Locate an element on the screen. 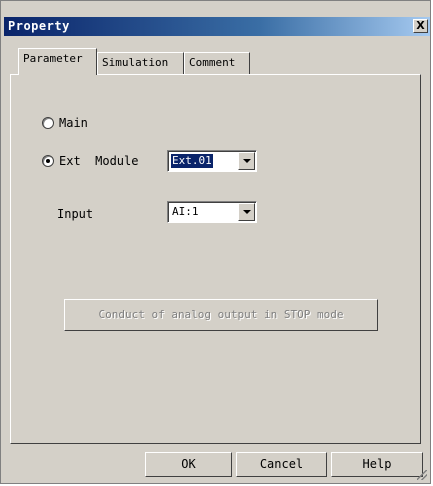 The height and width of the screenshot is (486, 433). resize-grip is located at coordinates (422, 475).